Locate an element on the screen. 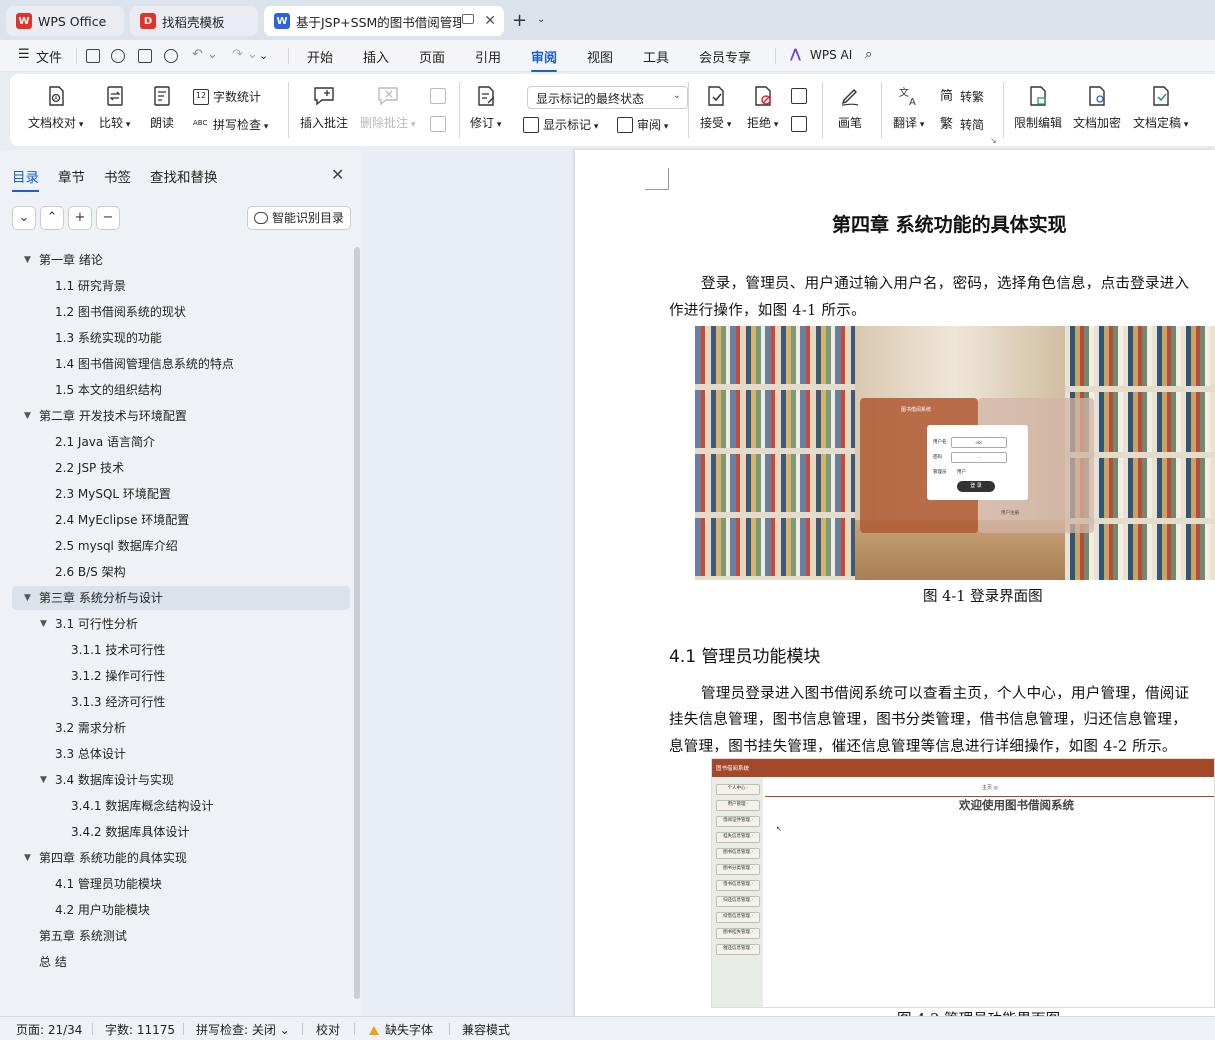  accept-button: 接受 is located at coordinates (715, 107).